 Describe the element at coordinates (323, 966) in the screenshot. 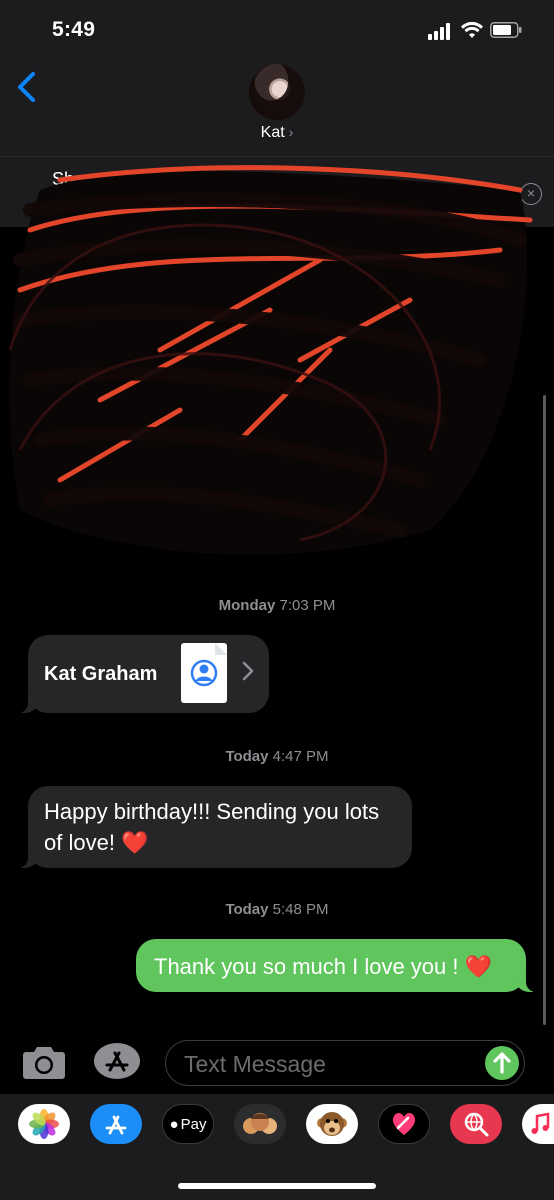

I see `message-text: Thank you so much I love you ! ❤️` at that location.